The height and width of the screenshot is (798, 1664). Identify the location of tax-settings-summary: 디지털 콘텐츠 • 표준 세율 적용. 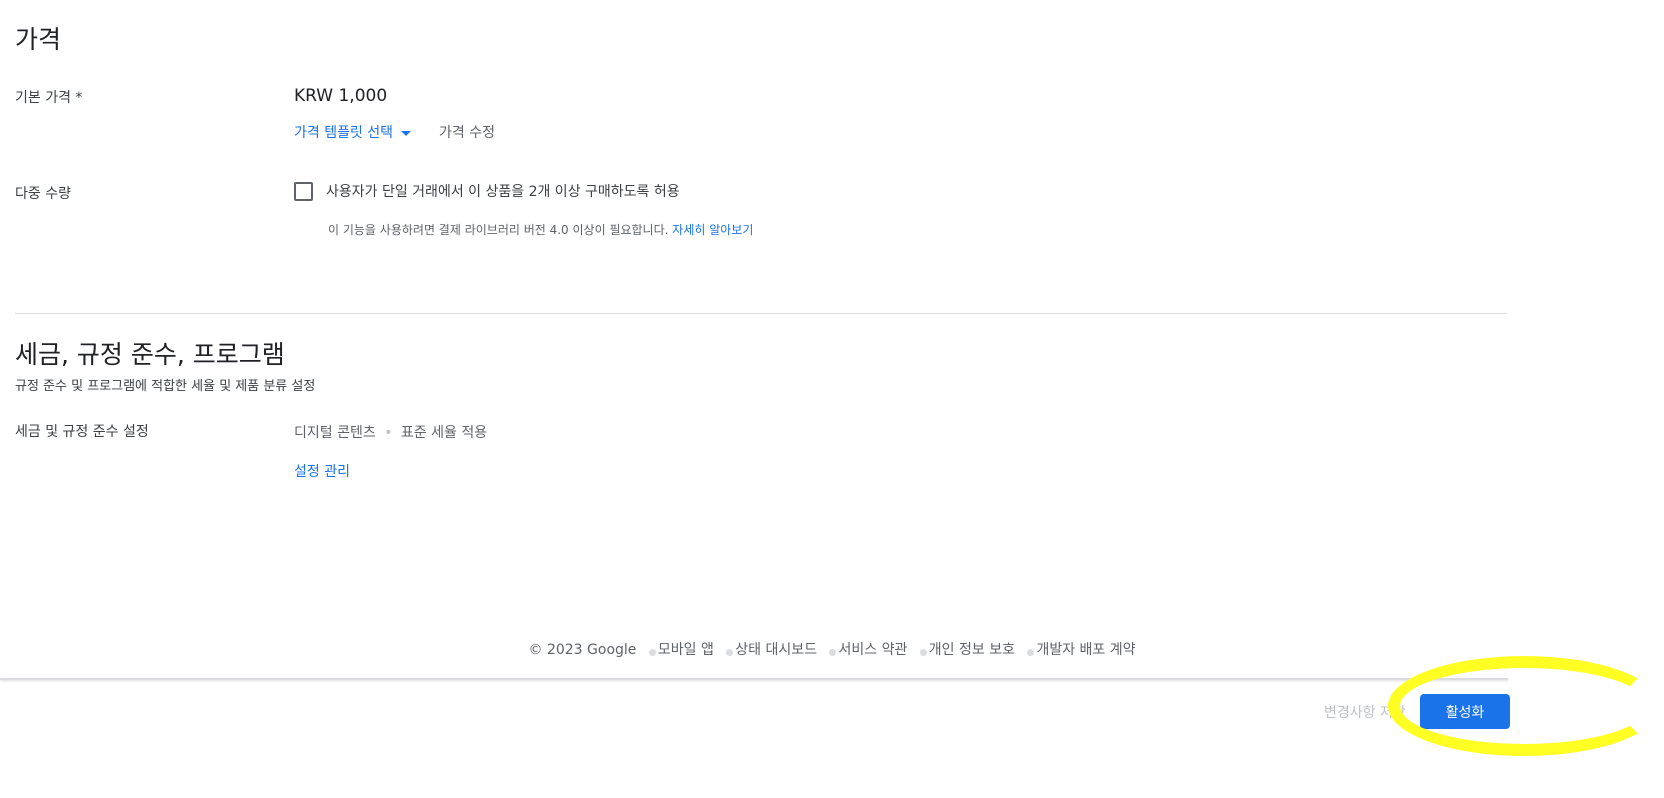
(390, 432).